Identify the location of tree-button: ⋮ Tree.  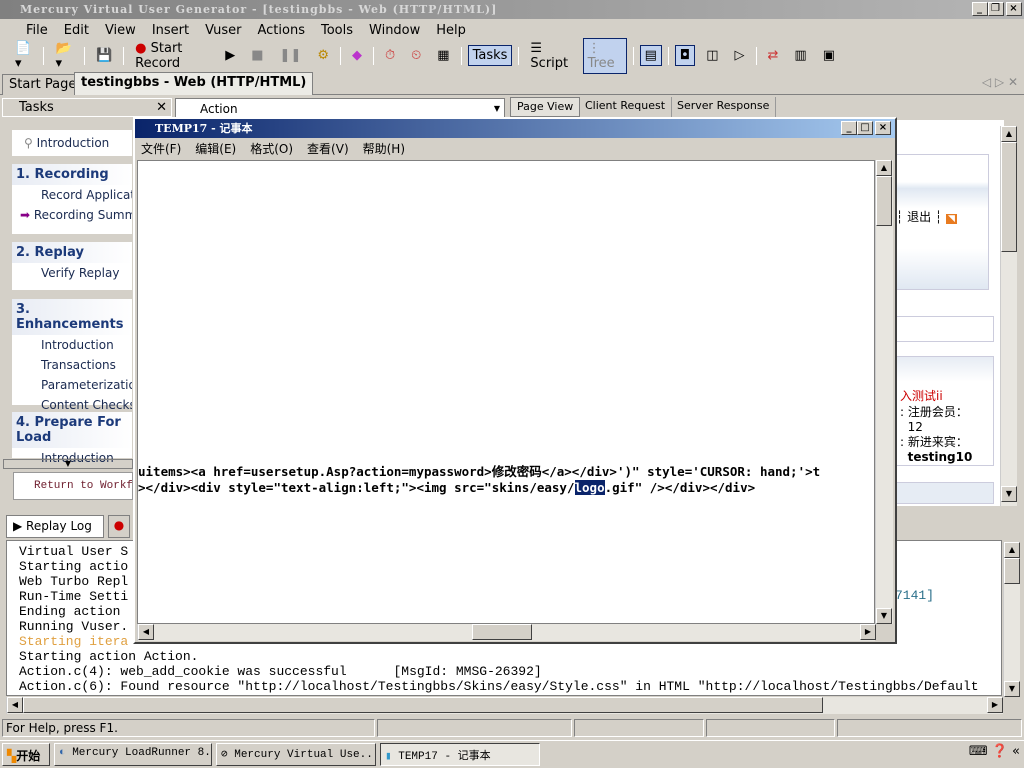
(604, 55).